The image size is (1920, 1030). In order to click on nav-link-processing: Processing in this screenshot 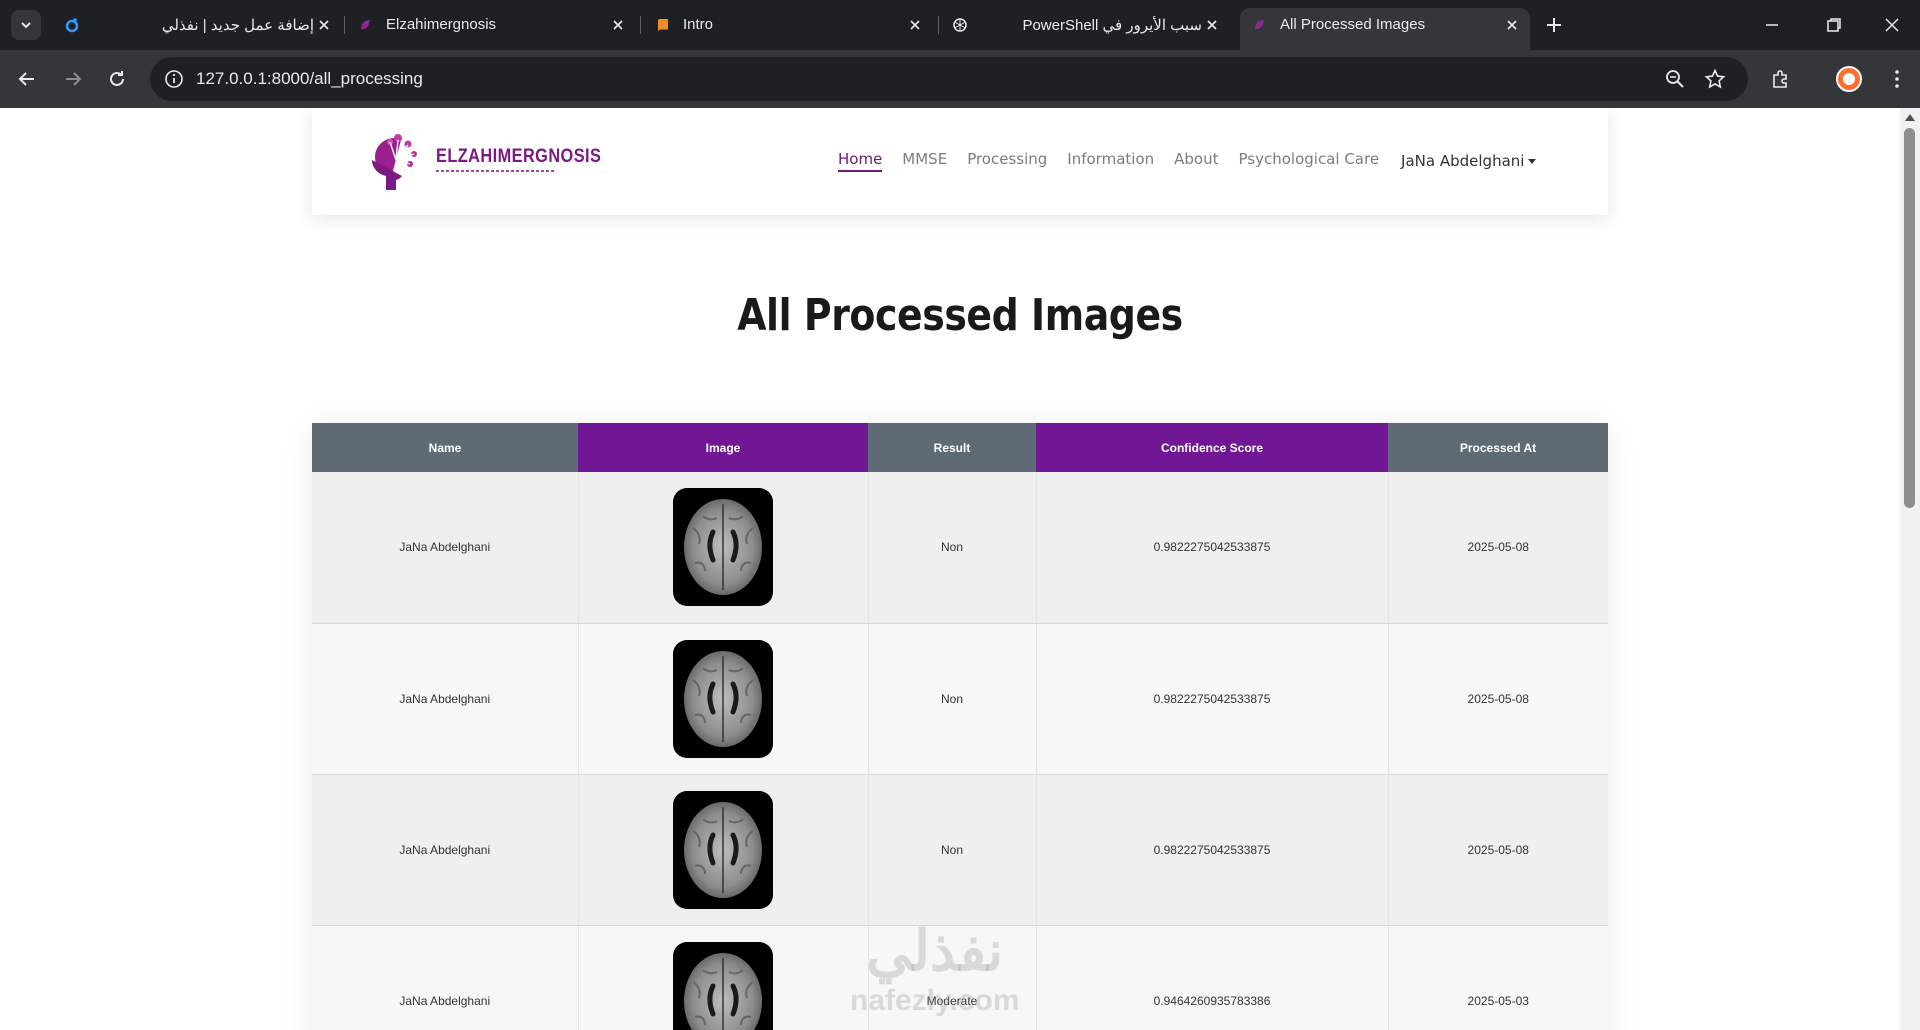, I will do `click(1007, 161)`.